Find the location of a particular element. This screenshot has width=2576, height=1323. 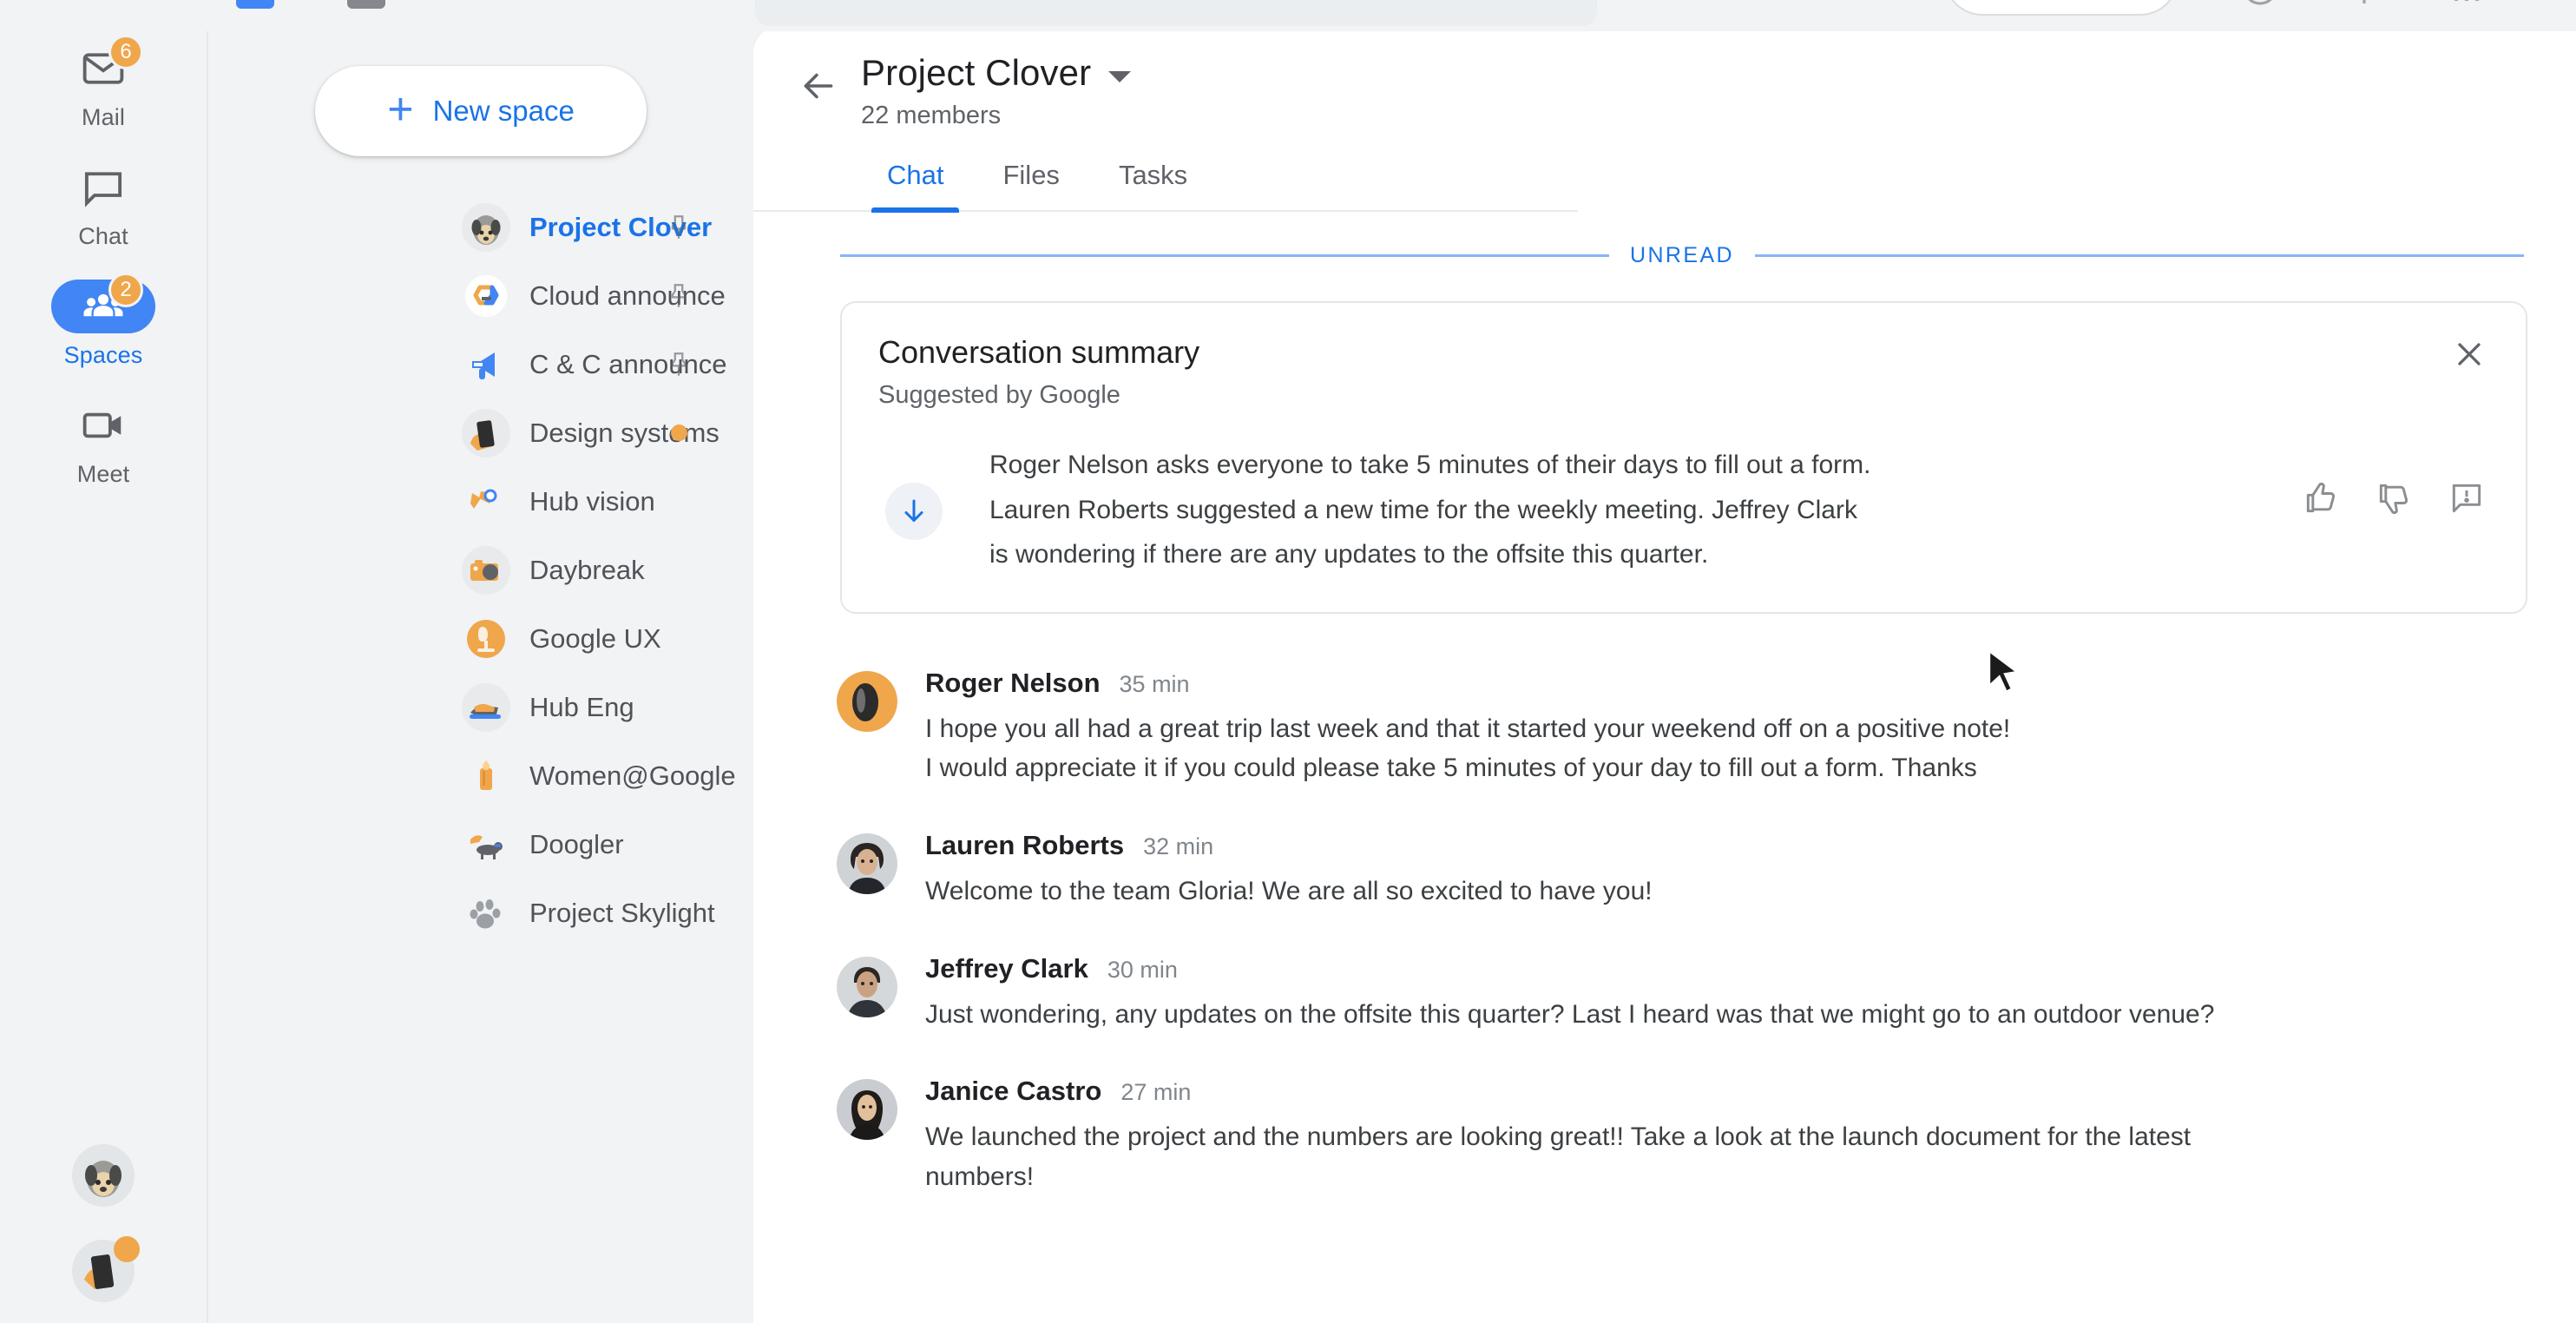

space-item-label: Hub Eng is located at coordinates (581, 706).